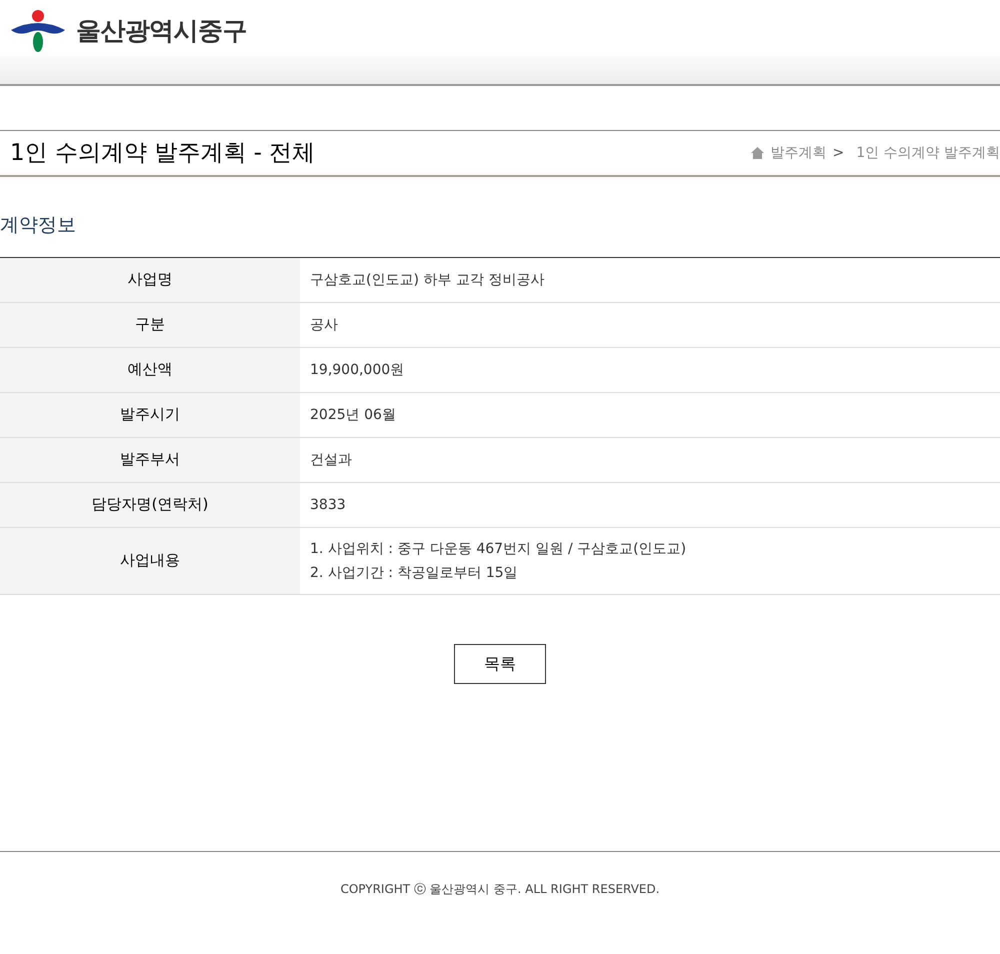 The width and height of the screenshot is (1000, 954). Describe the element at coordinates (331, 459) in the screenshot. I see `row-value: 건설과` at that location.